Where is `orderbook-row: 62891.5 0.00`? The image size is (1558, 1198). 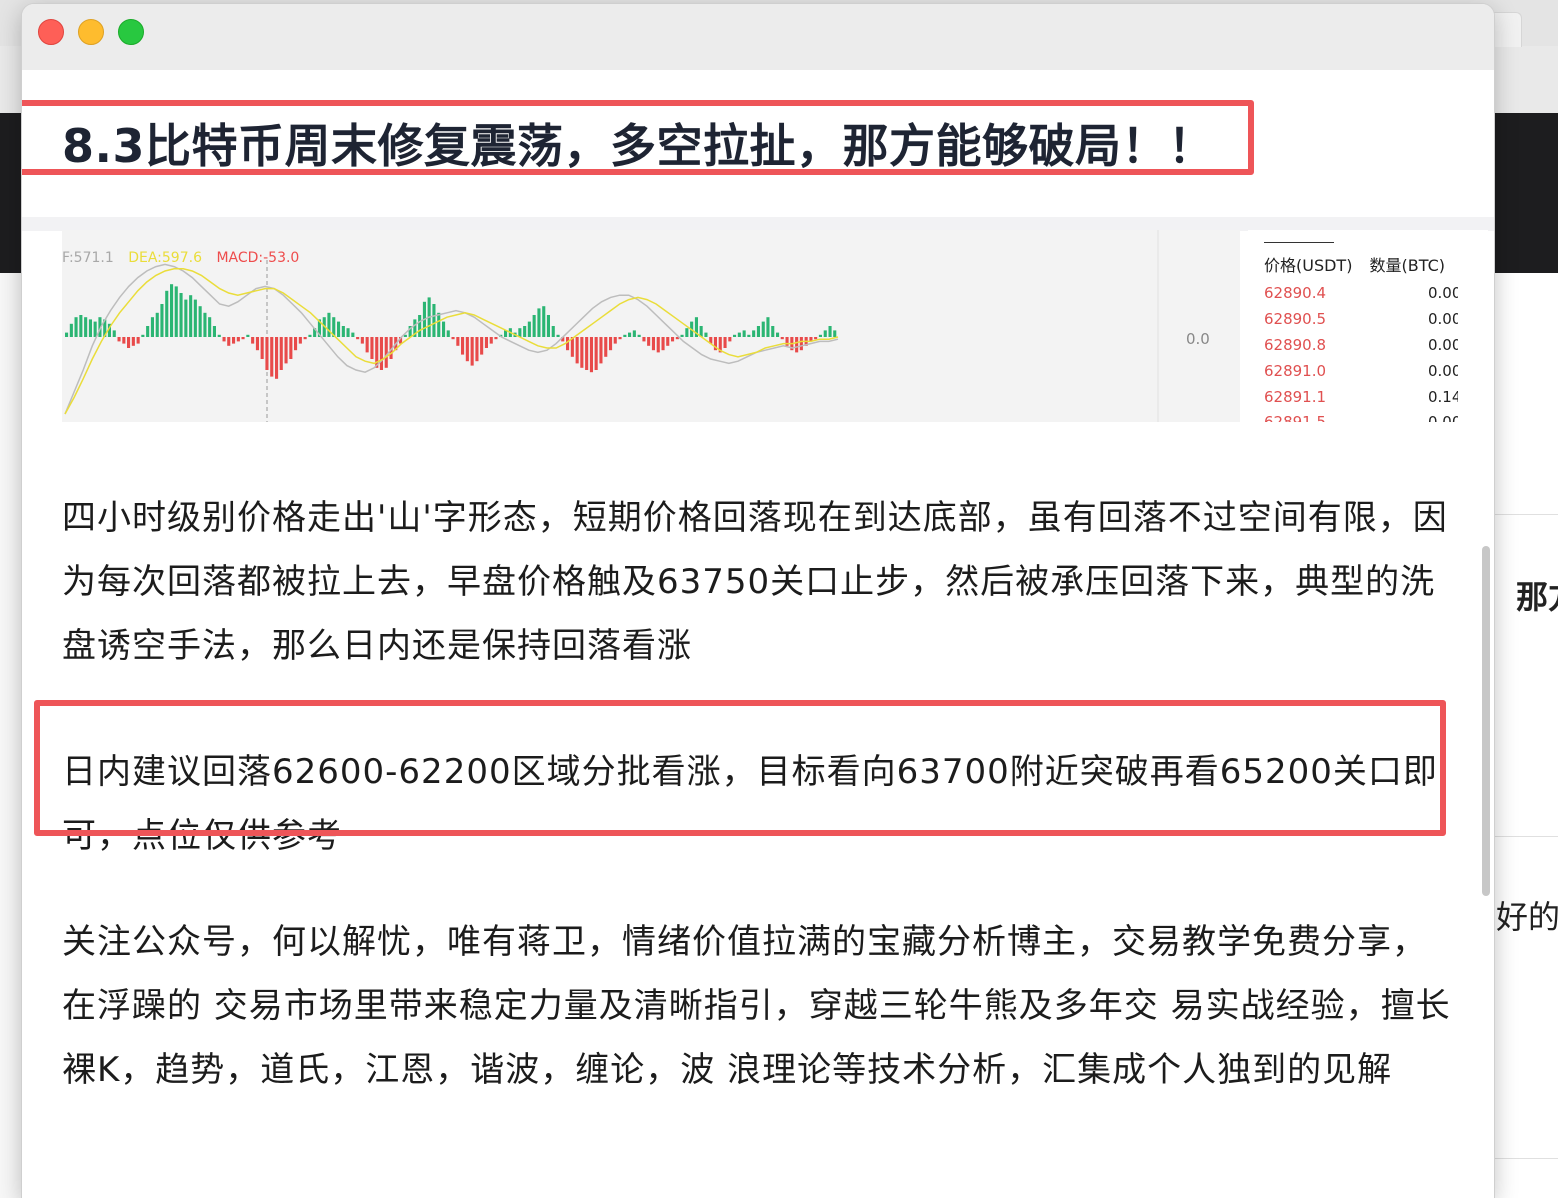
orderbook-row: 62891.5 0.00 is located at coordinates (1374, 417).